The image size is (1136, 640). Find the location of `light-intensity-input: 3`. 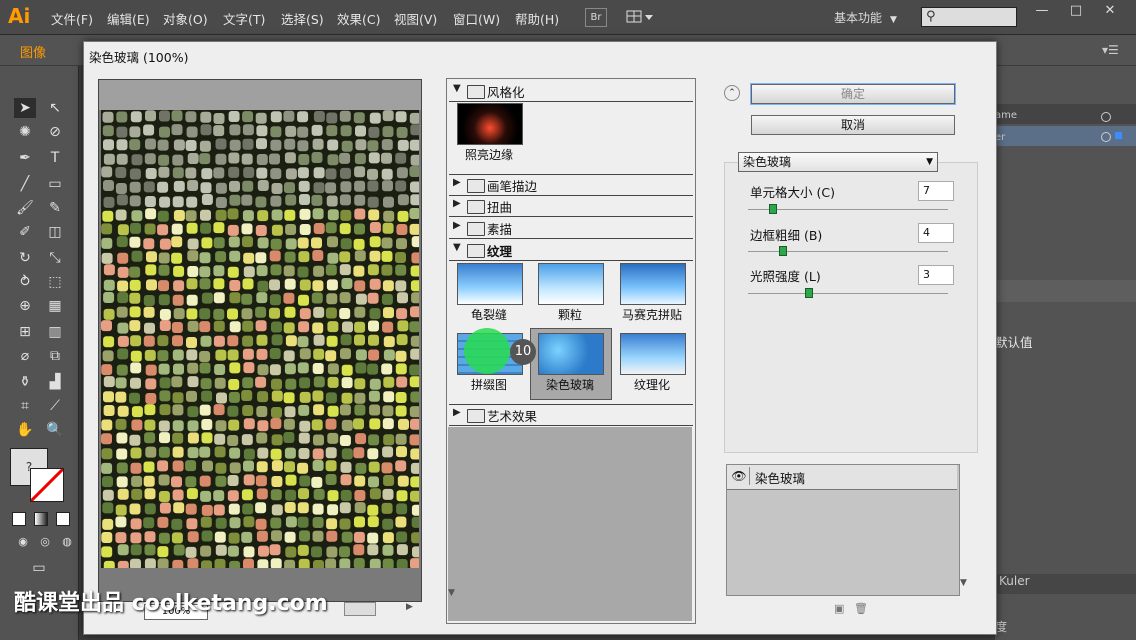

light-intensity-input: 3 is located at coordinates (936, 275).